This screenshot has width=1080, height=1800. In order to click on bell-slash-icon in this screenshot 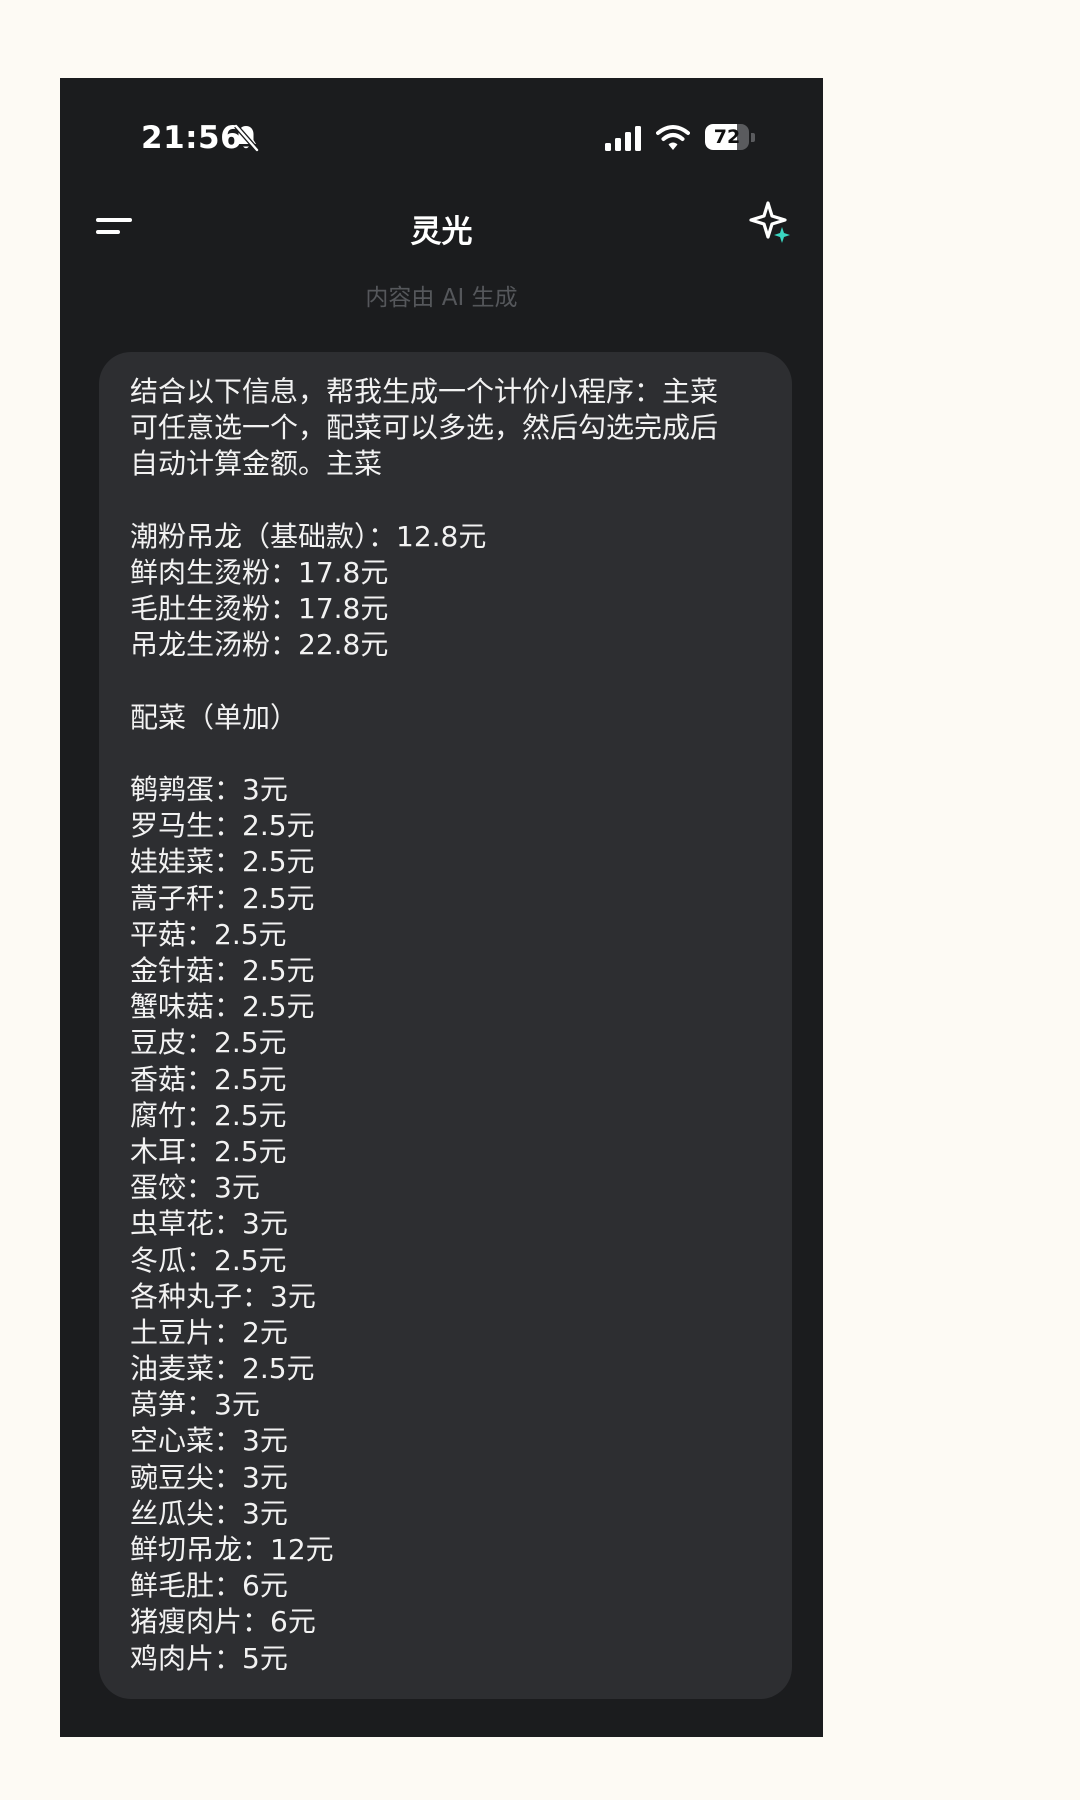, I will do `click(246, 138)`.